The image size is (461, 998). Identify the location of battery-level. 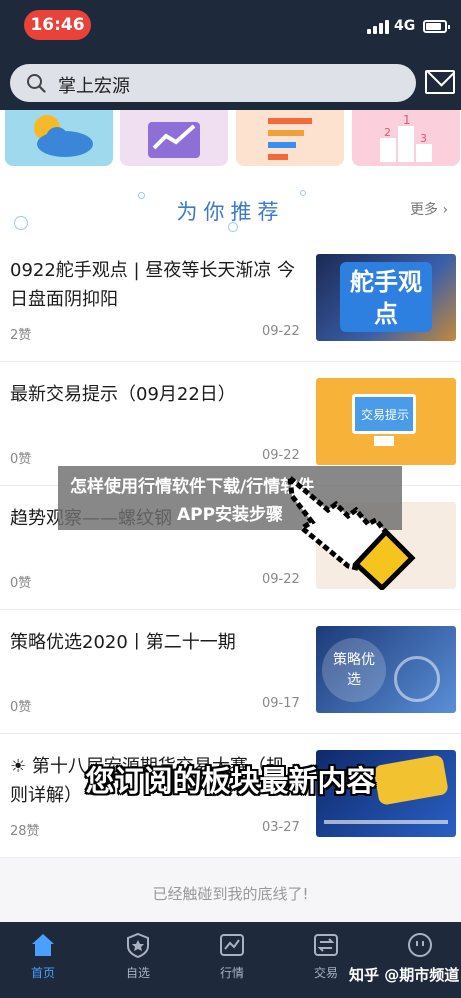
(434, 26).